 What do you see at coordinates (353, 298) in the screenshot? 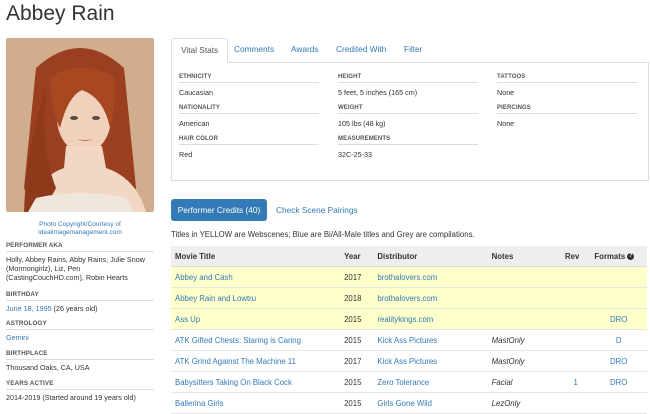
I see `year-cell: 2018` at bounding box center [353, 298].